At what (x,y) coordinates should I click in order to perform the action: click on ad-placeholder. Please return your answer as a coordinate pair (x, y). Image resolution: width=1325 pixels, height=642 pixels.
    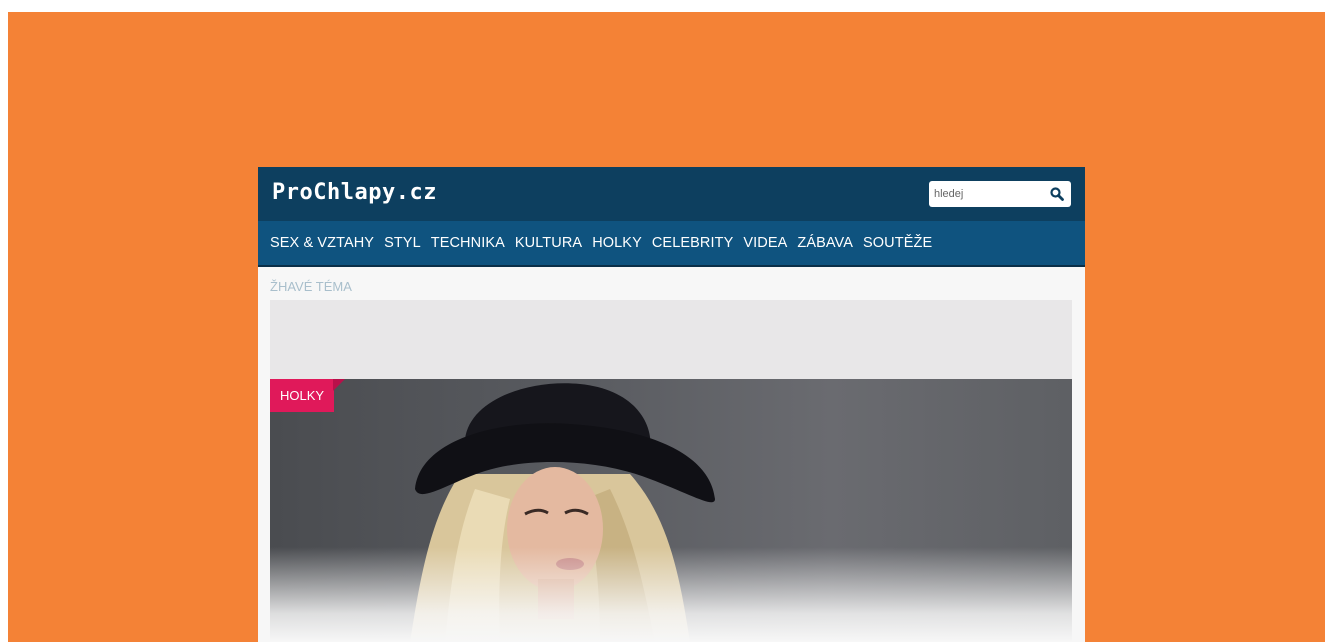
    Looking at the image, I should click on (671, 339).